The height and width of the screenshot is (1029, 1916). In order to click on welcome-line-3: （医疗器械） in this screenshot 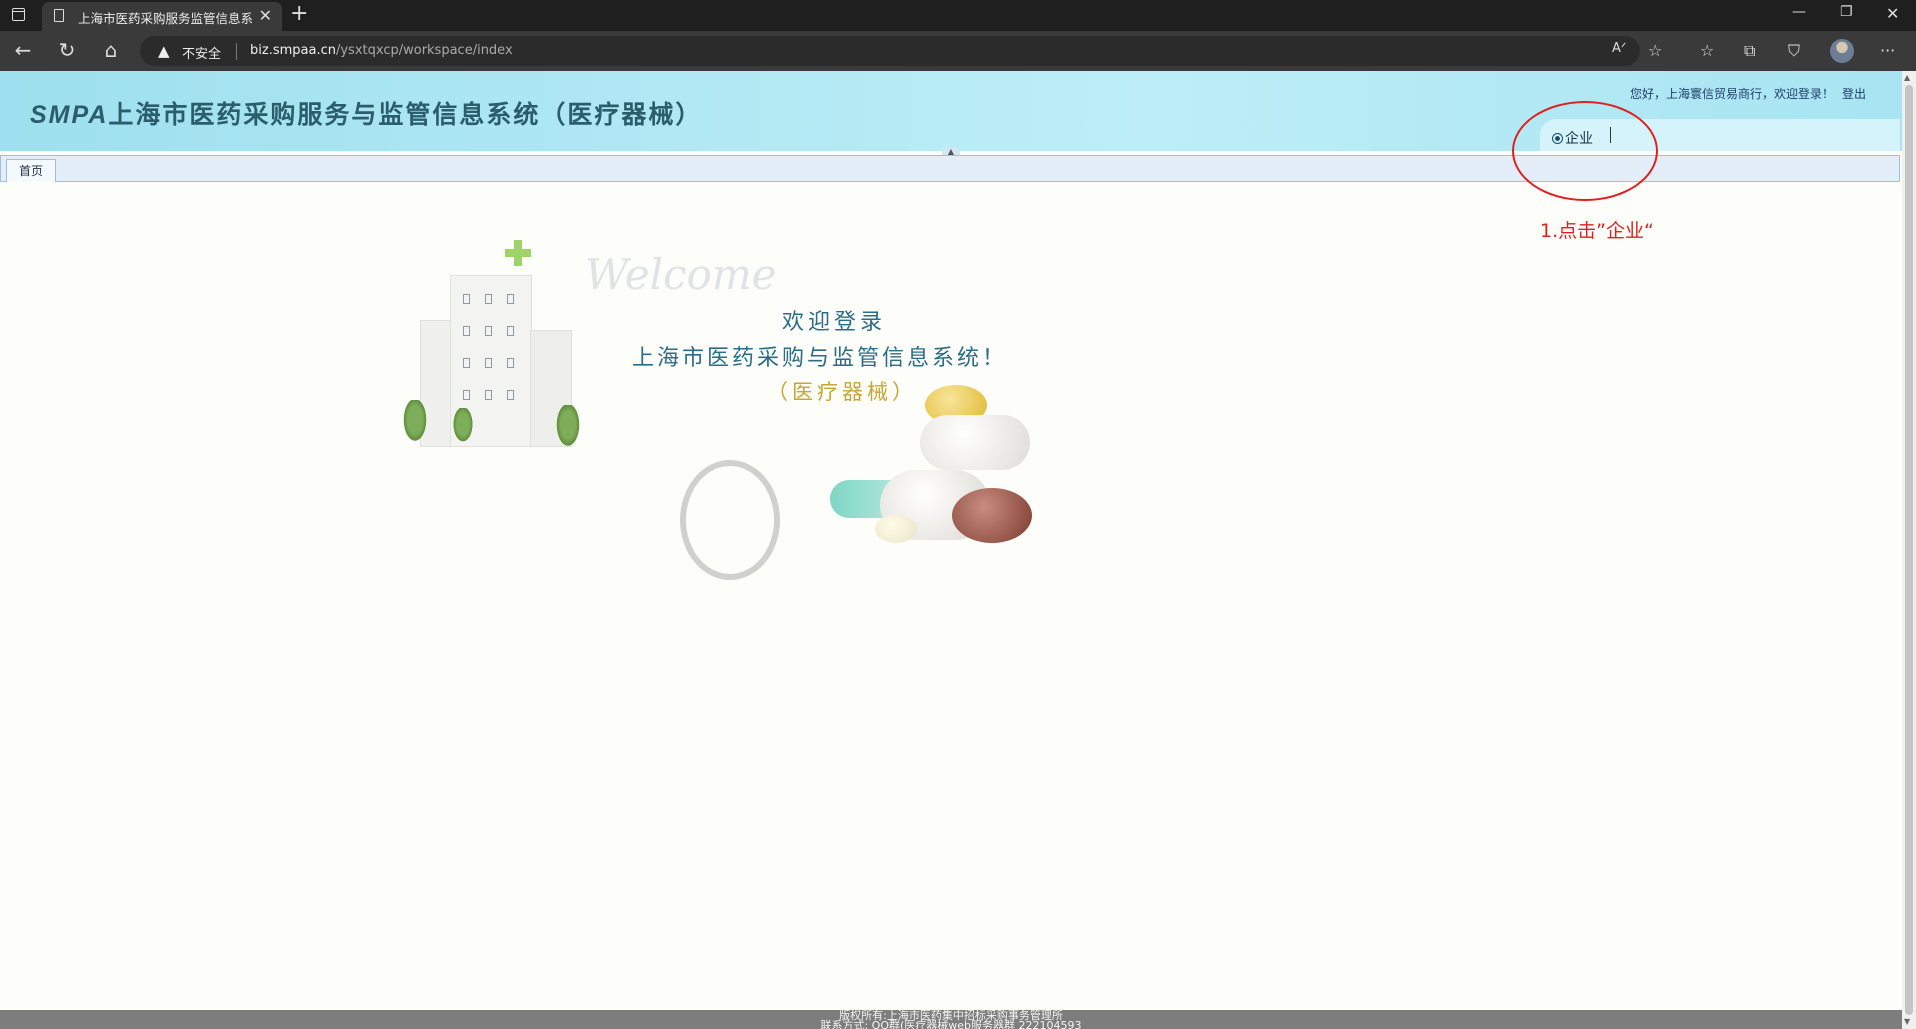, I will do `click(842, 392)`.